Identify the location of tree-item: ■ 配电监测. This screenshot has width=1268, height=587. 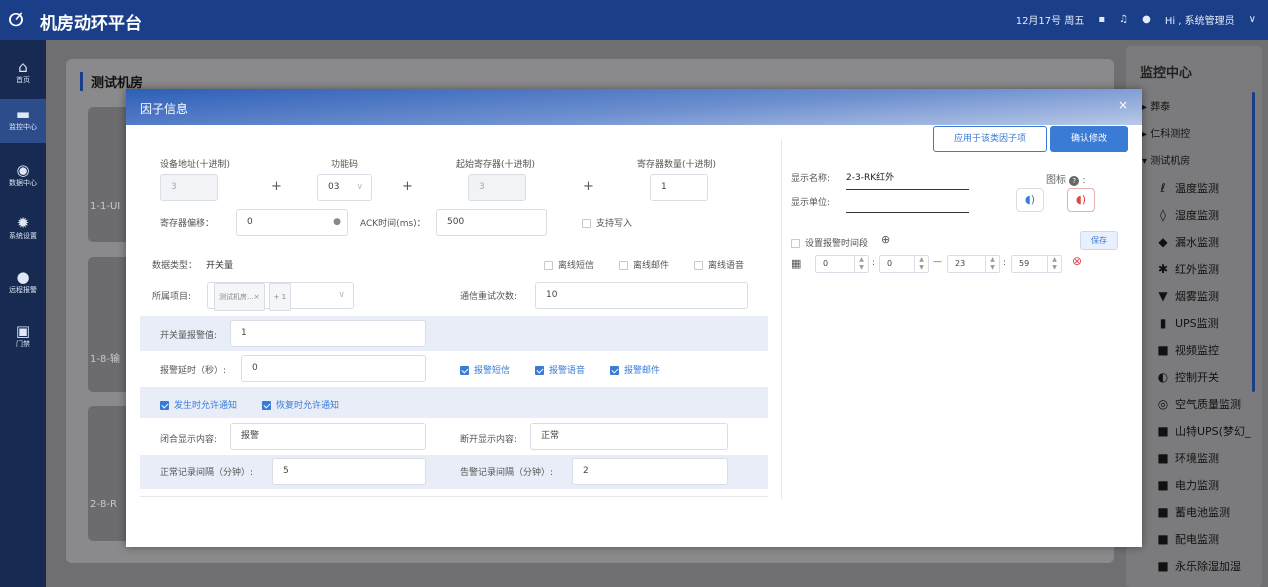
(1187, 539).